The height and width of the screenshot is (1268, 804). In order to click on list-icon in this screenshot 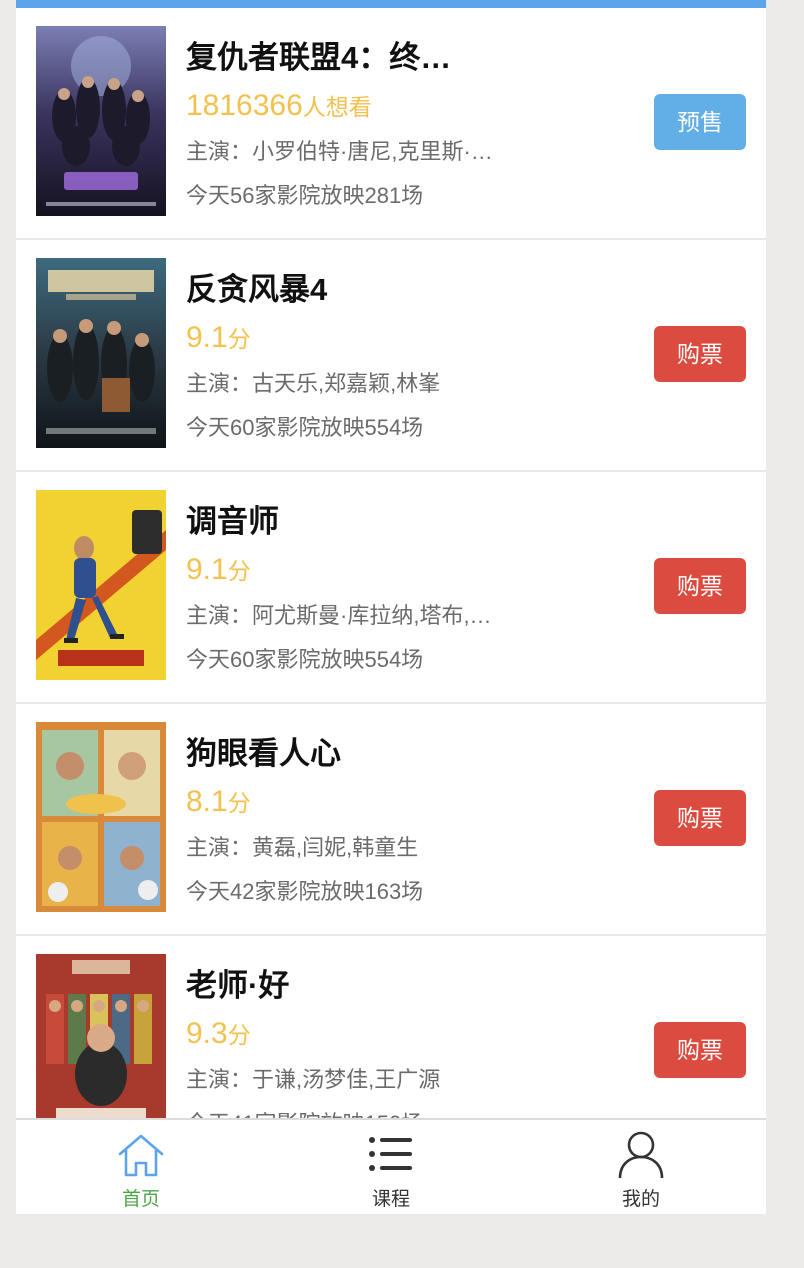, I will do `click(391, 1155)`.